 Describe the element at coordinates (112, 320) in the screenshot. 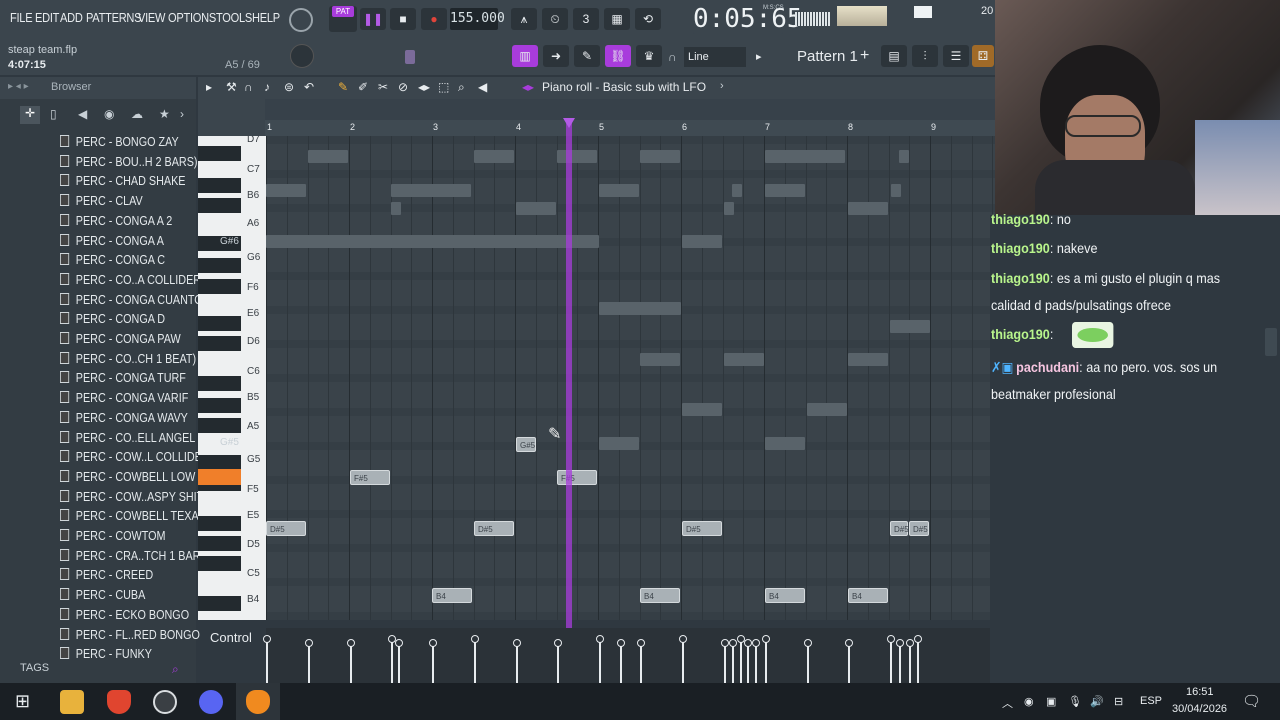

I see `browser-item: PERC - CONGA D` at that location.